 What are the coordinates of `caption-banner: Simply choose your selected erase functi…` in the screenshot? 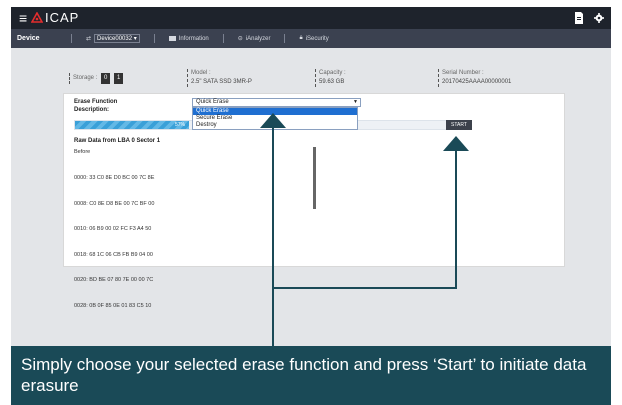 It's located at (311, 375).